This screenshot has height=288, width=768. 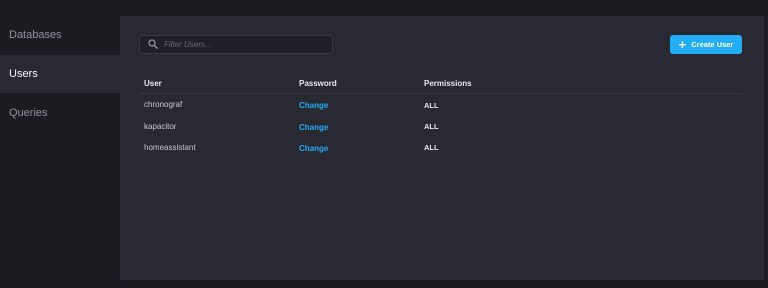 What do you see at coordinates (35, 35) in the screenshot?
I see `sidebar-item-label: Databases` at bounding box center [35, 35].